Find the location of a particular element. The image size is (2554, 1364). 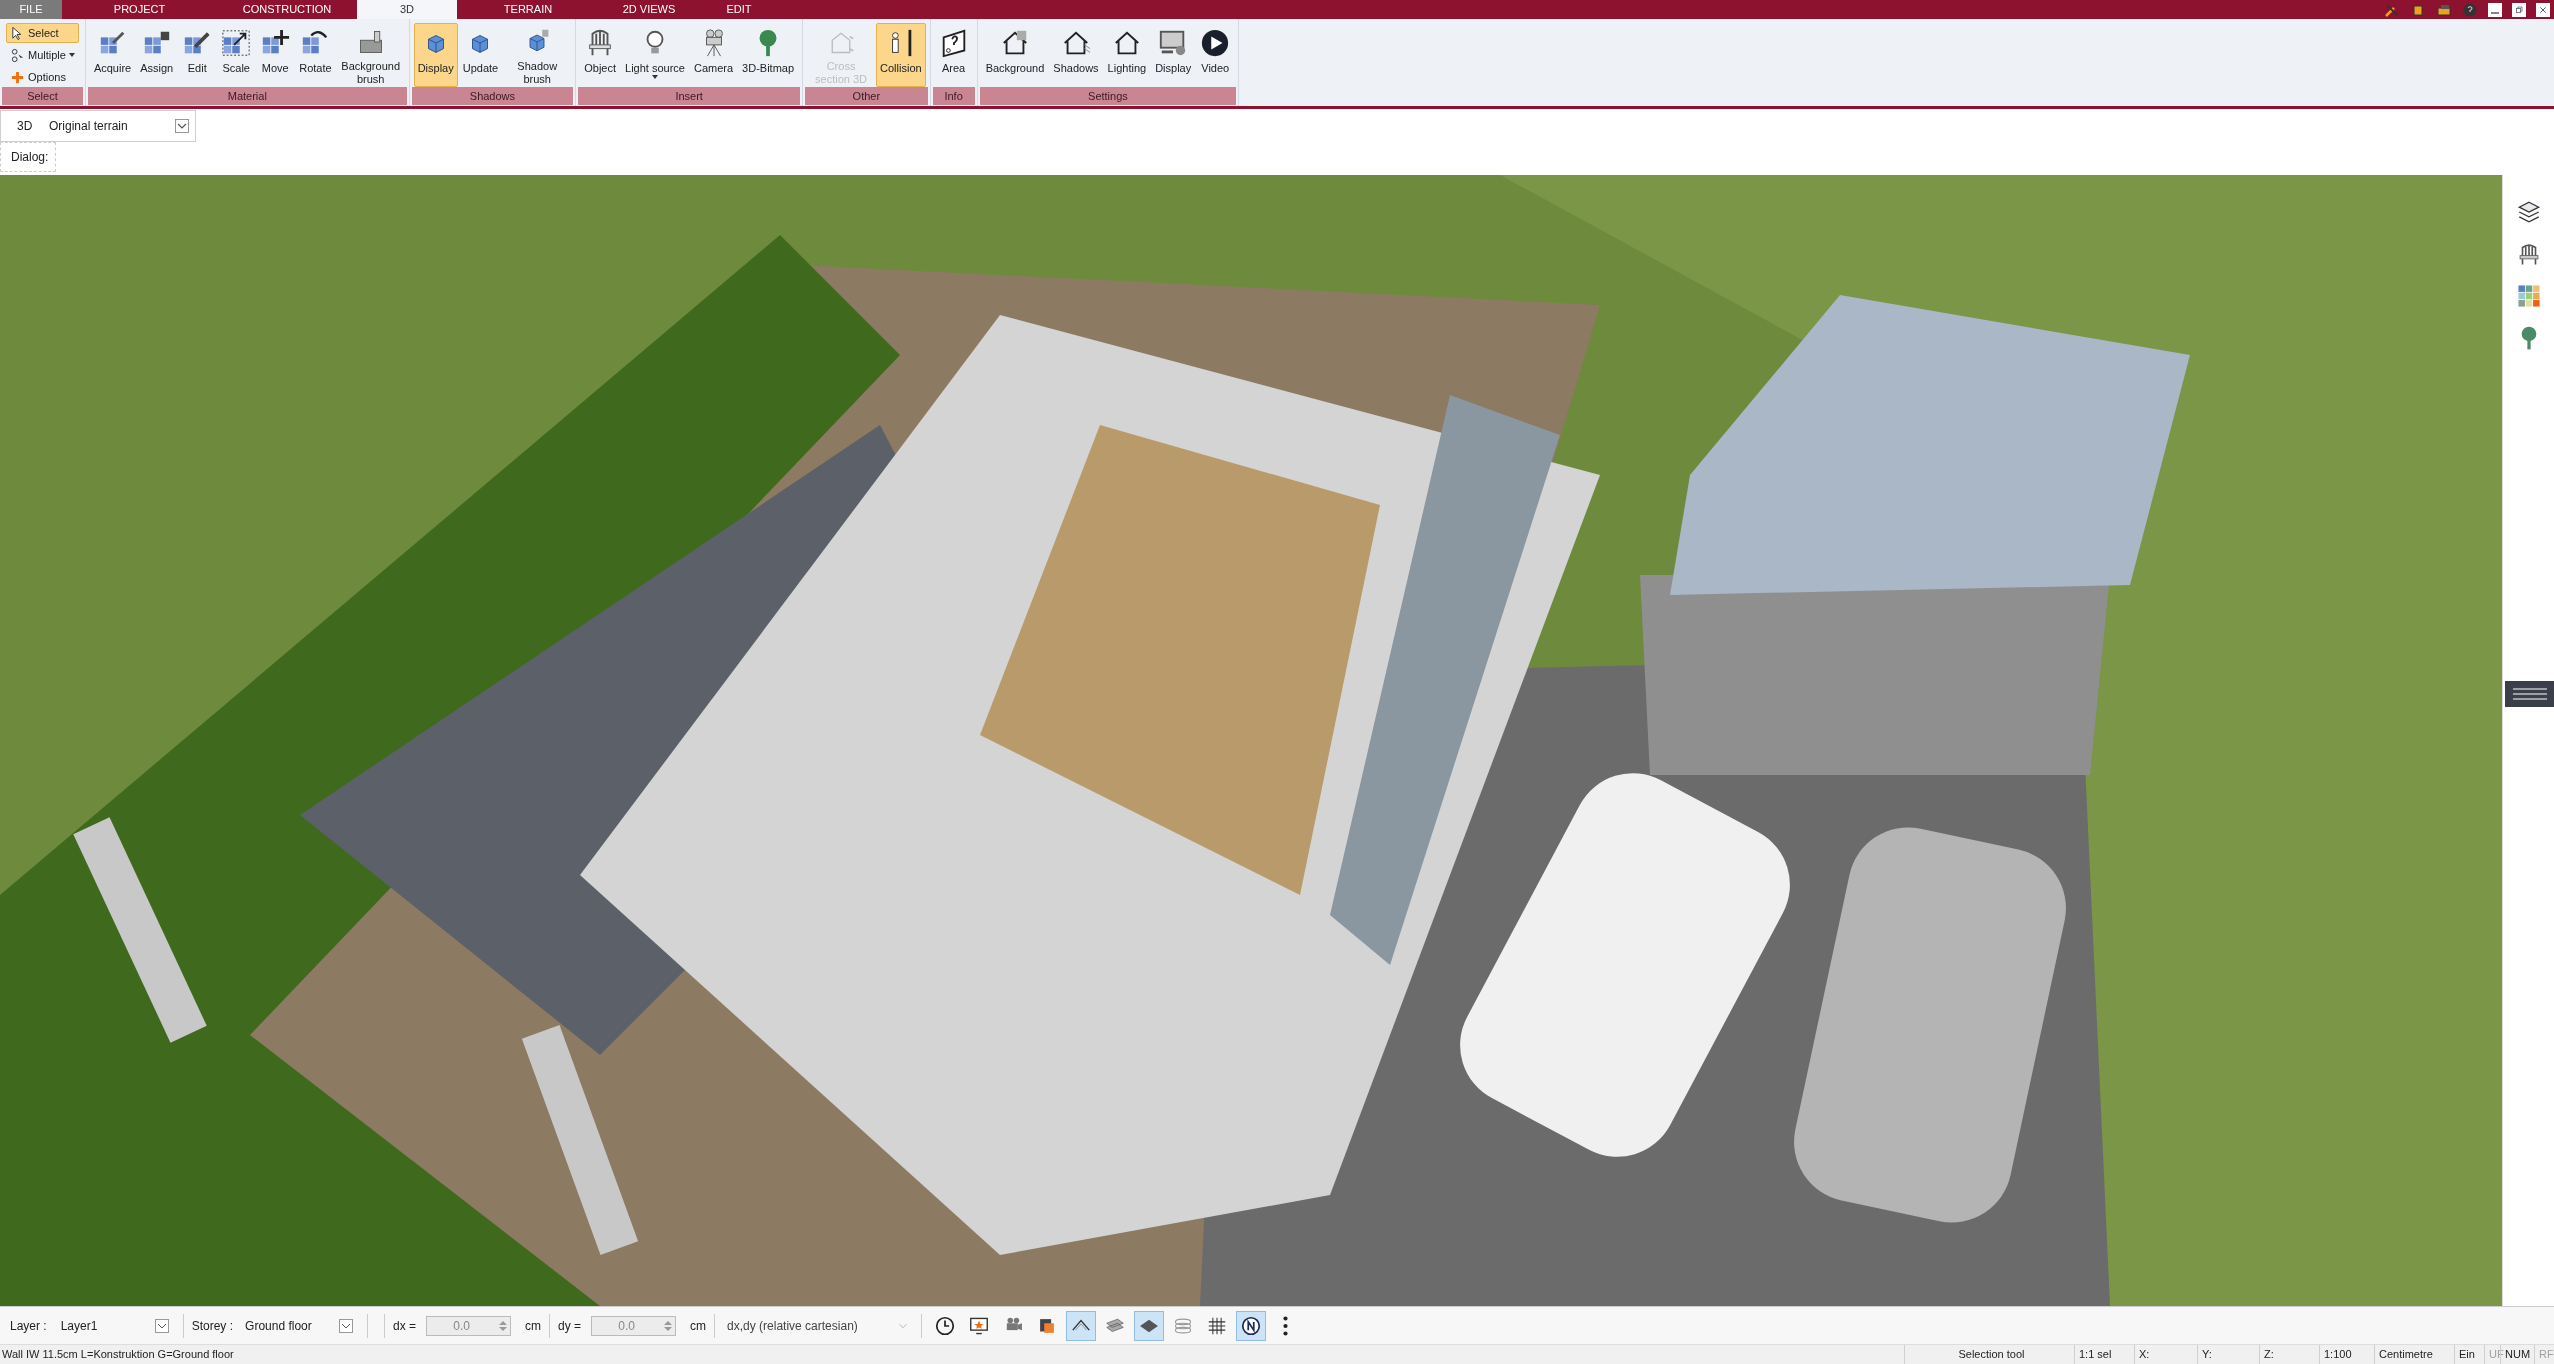

ribbon-button: Video is located at coordinates (1215, 55).